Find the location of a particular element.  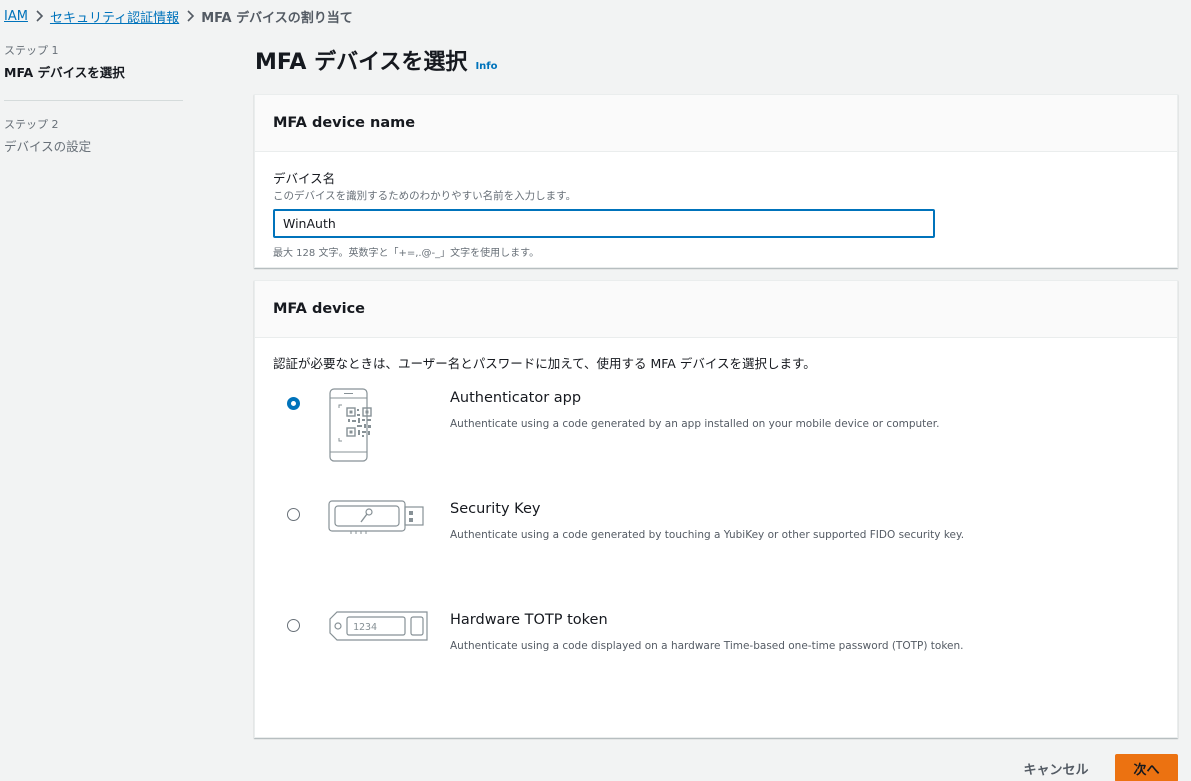

step-1-title: MFA デバイスを選択 is located at coordinates (64, 72).